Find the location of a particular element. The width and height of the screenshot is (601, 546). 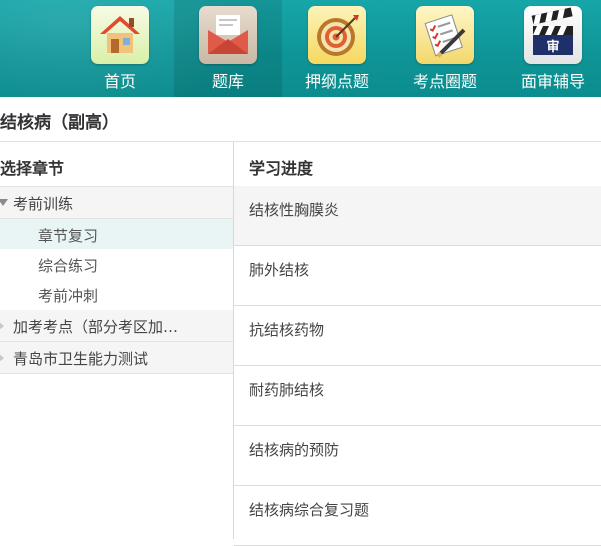

clapperboard-icon: 审 is located at coordinates (553, 35).